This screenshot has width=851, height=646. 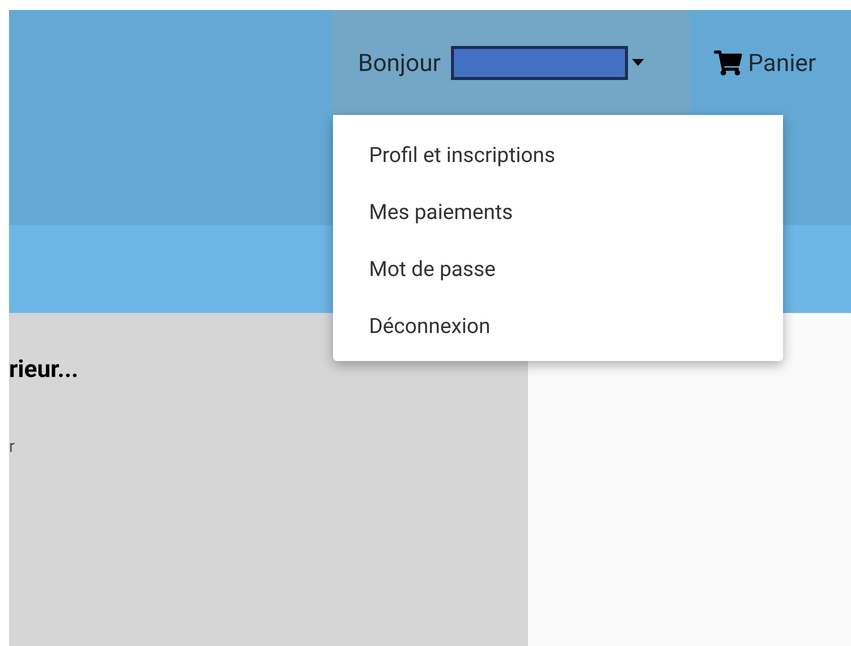 What do you see at coordinates (728, 62) in the screenshot?
I see `cart-icon` at bounding box center [728, 62].